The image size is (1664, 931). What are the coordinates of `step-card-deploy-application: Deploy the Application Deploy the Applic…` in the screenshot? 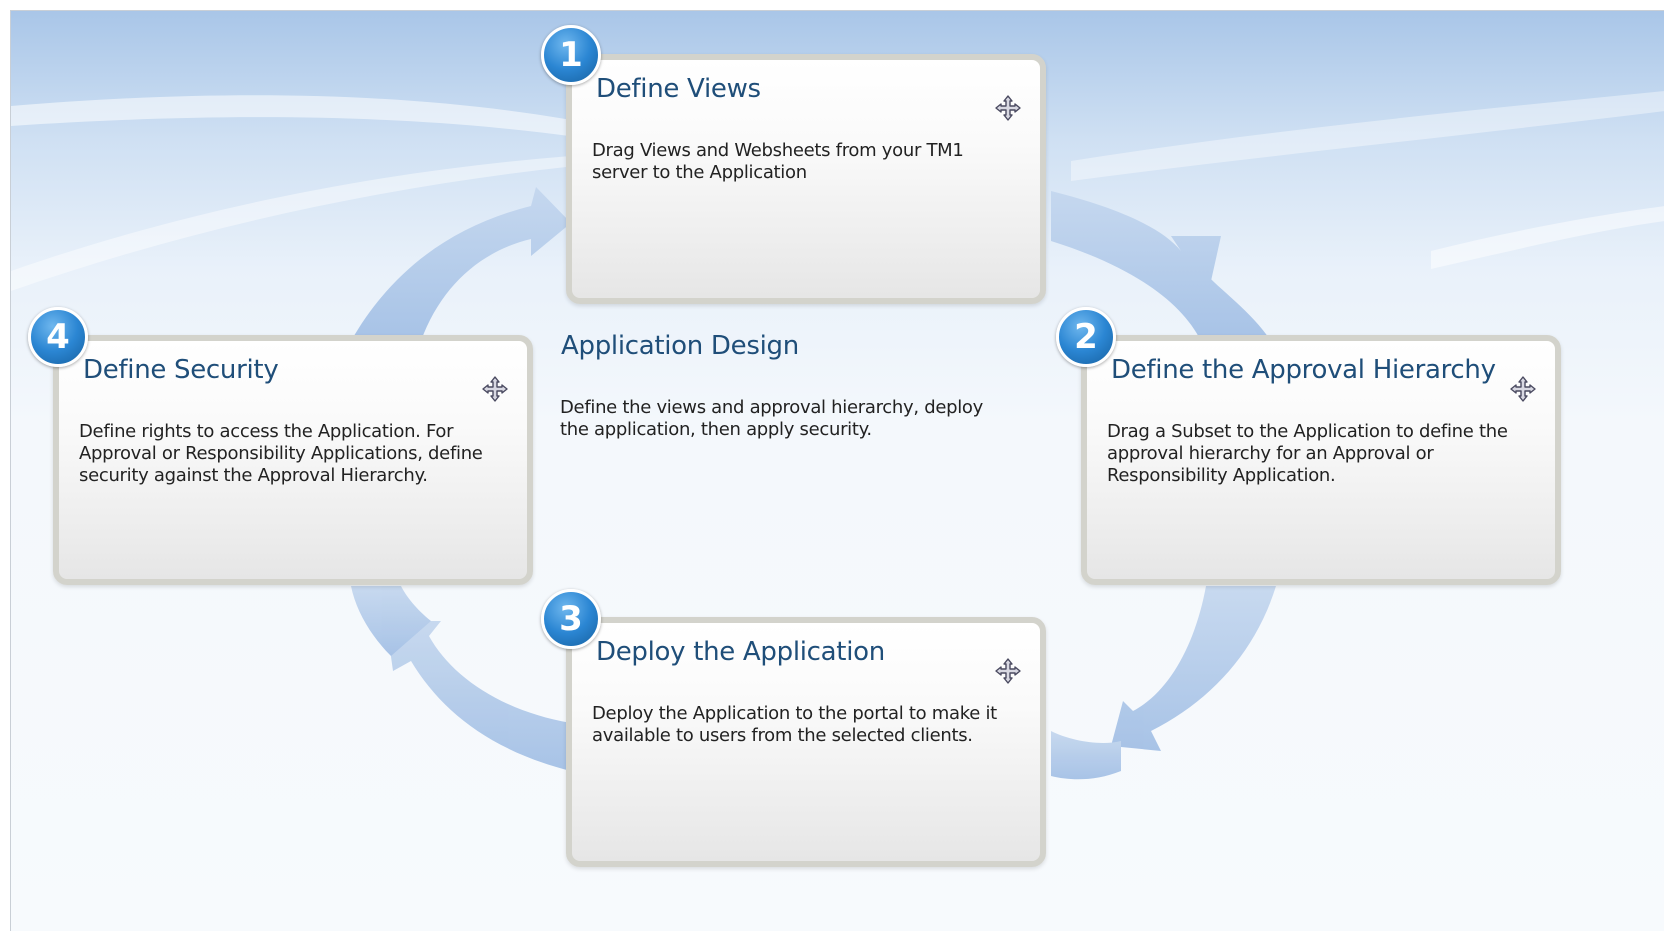 It's located at (806, 742).